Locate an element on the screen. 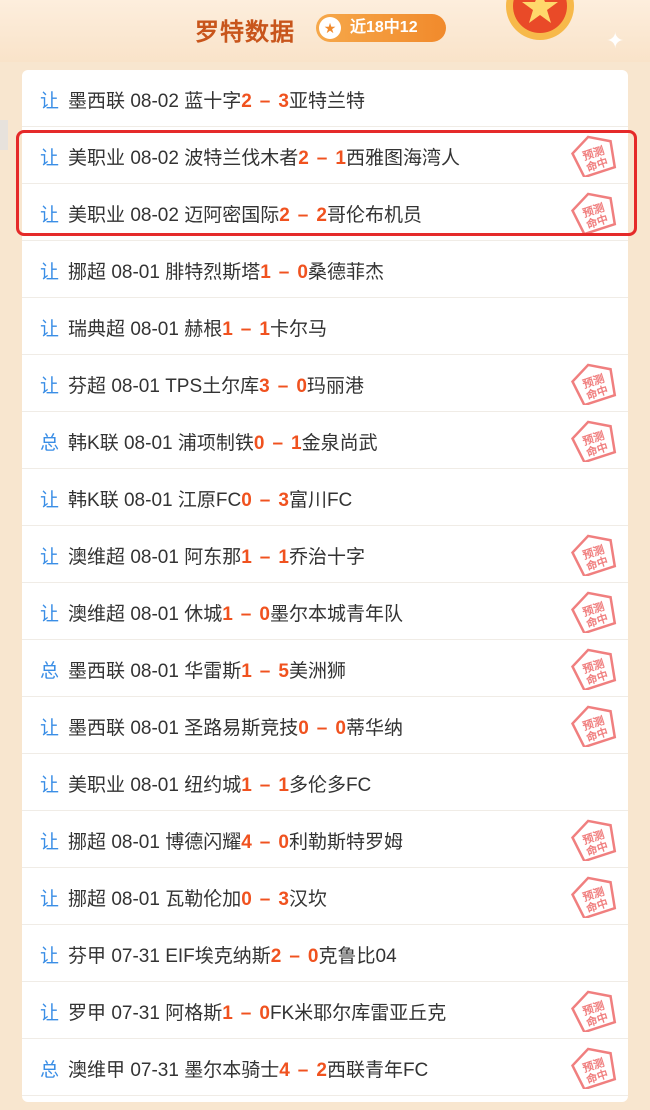  match-line: 让挪超 08-01 瓦勒伦加0–3汉坎 is located at coordinates (183, 897).